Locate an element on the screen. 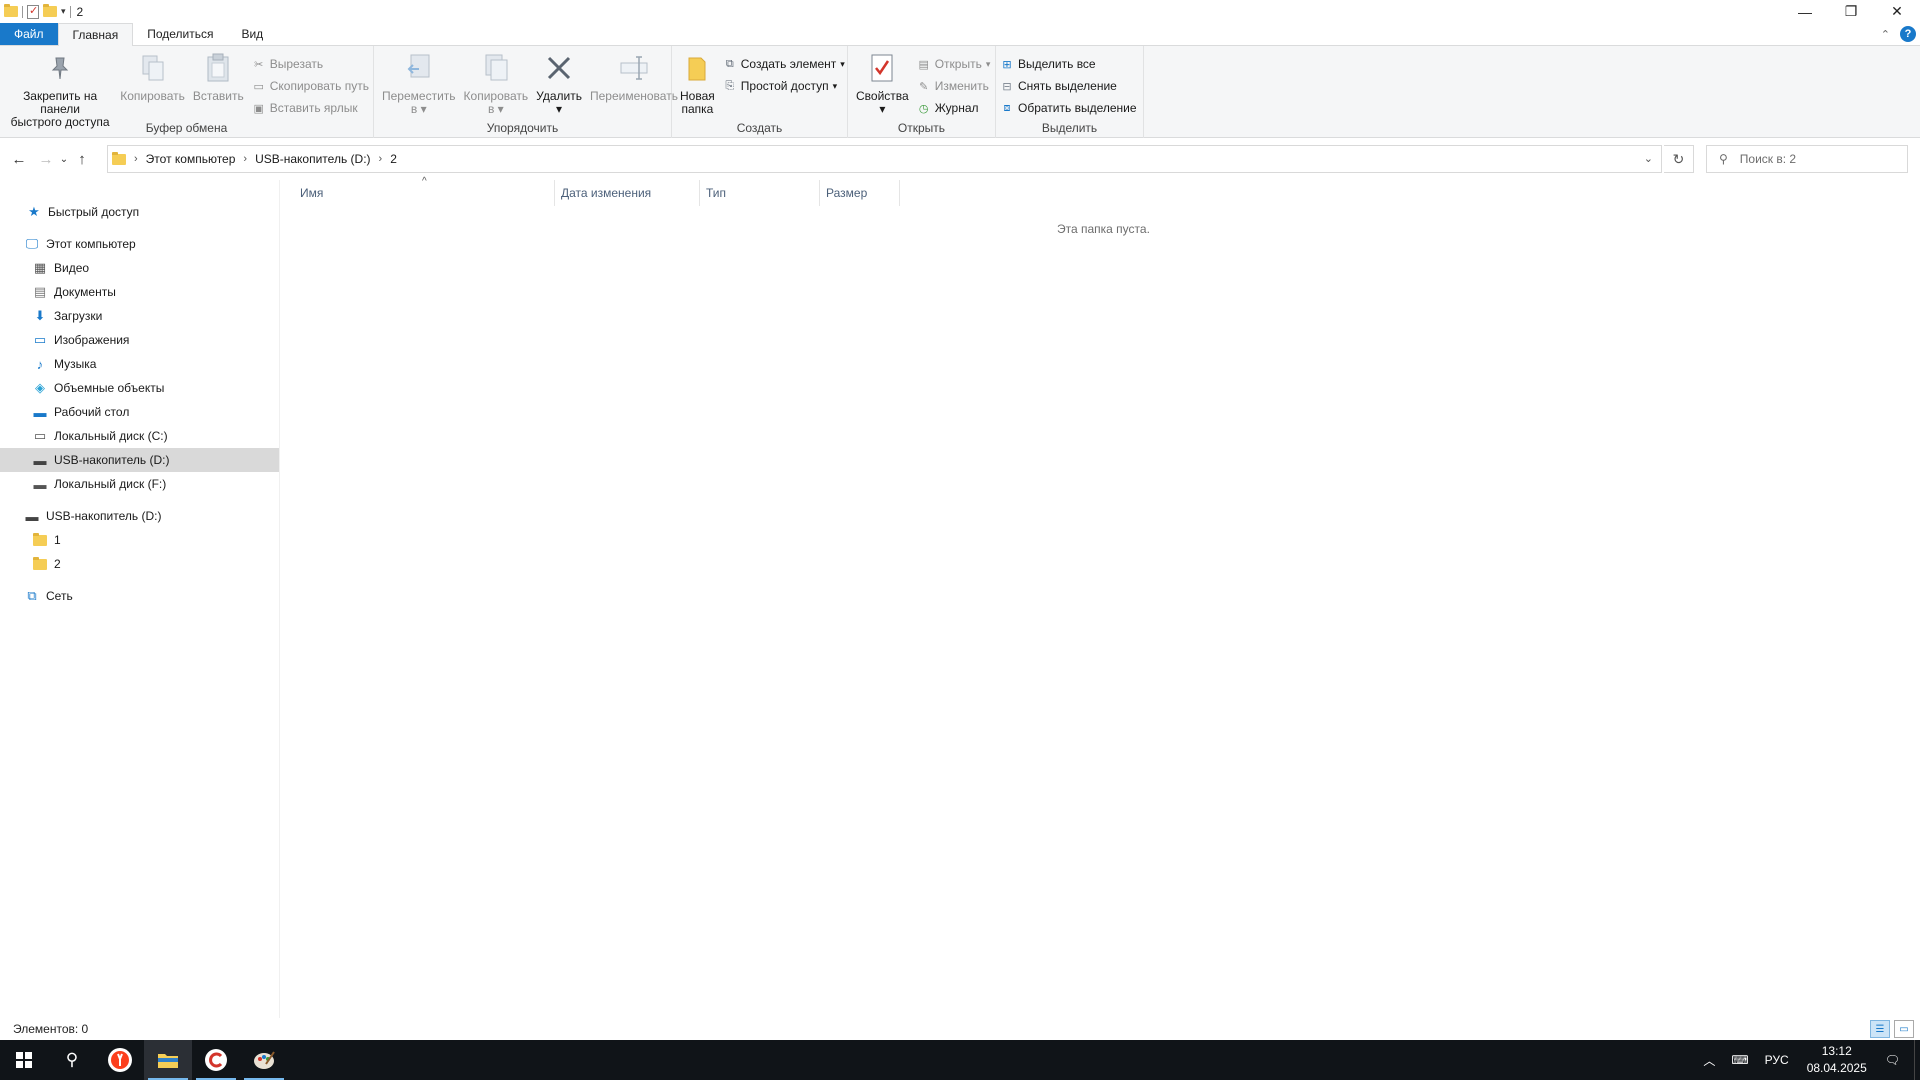 The width and height of the screenshot is (1920, 1080). history-button: ◷ Журнал is located at coordinates (954, 108).